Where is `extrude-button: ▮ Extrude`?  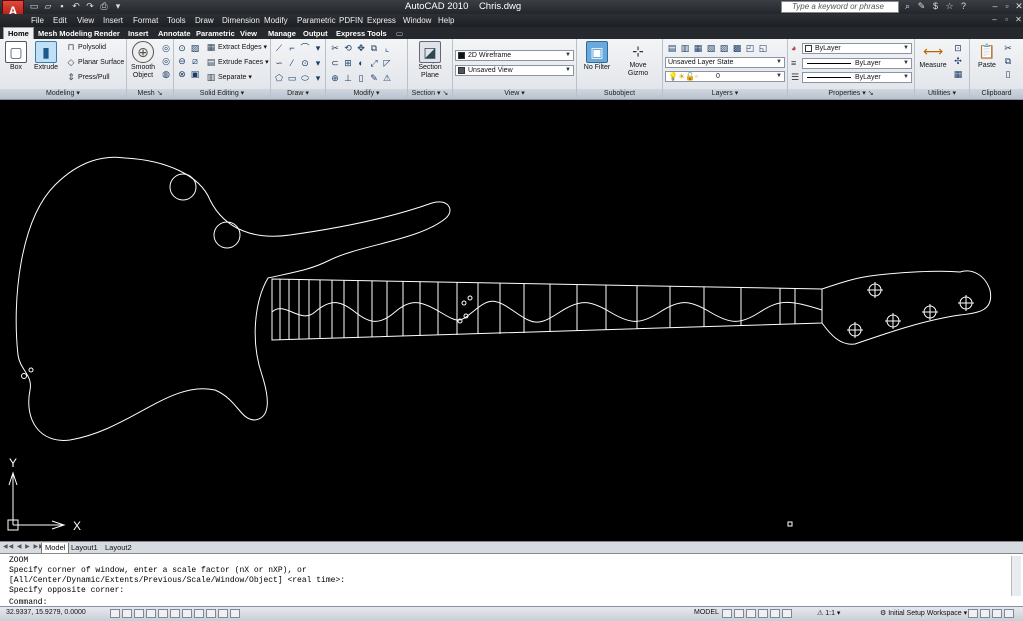 extrude-button: ▮ Extrude is located at coordinates (46, 56).